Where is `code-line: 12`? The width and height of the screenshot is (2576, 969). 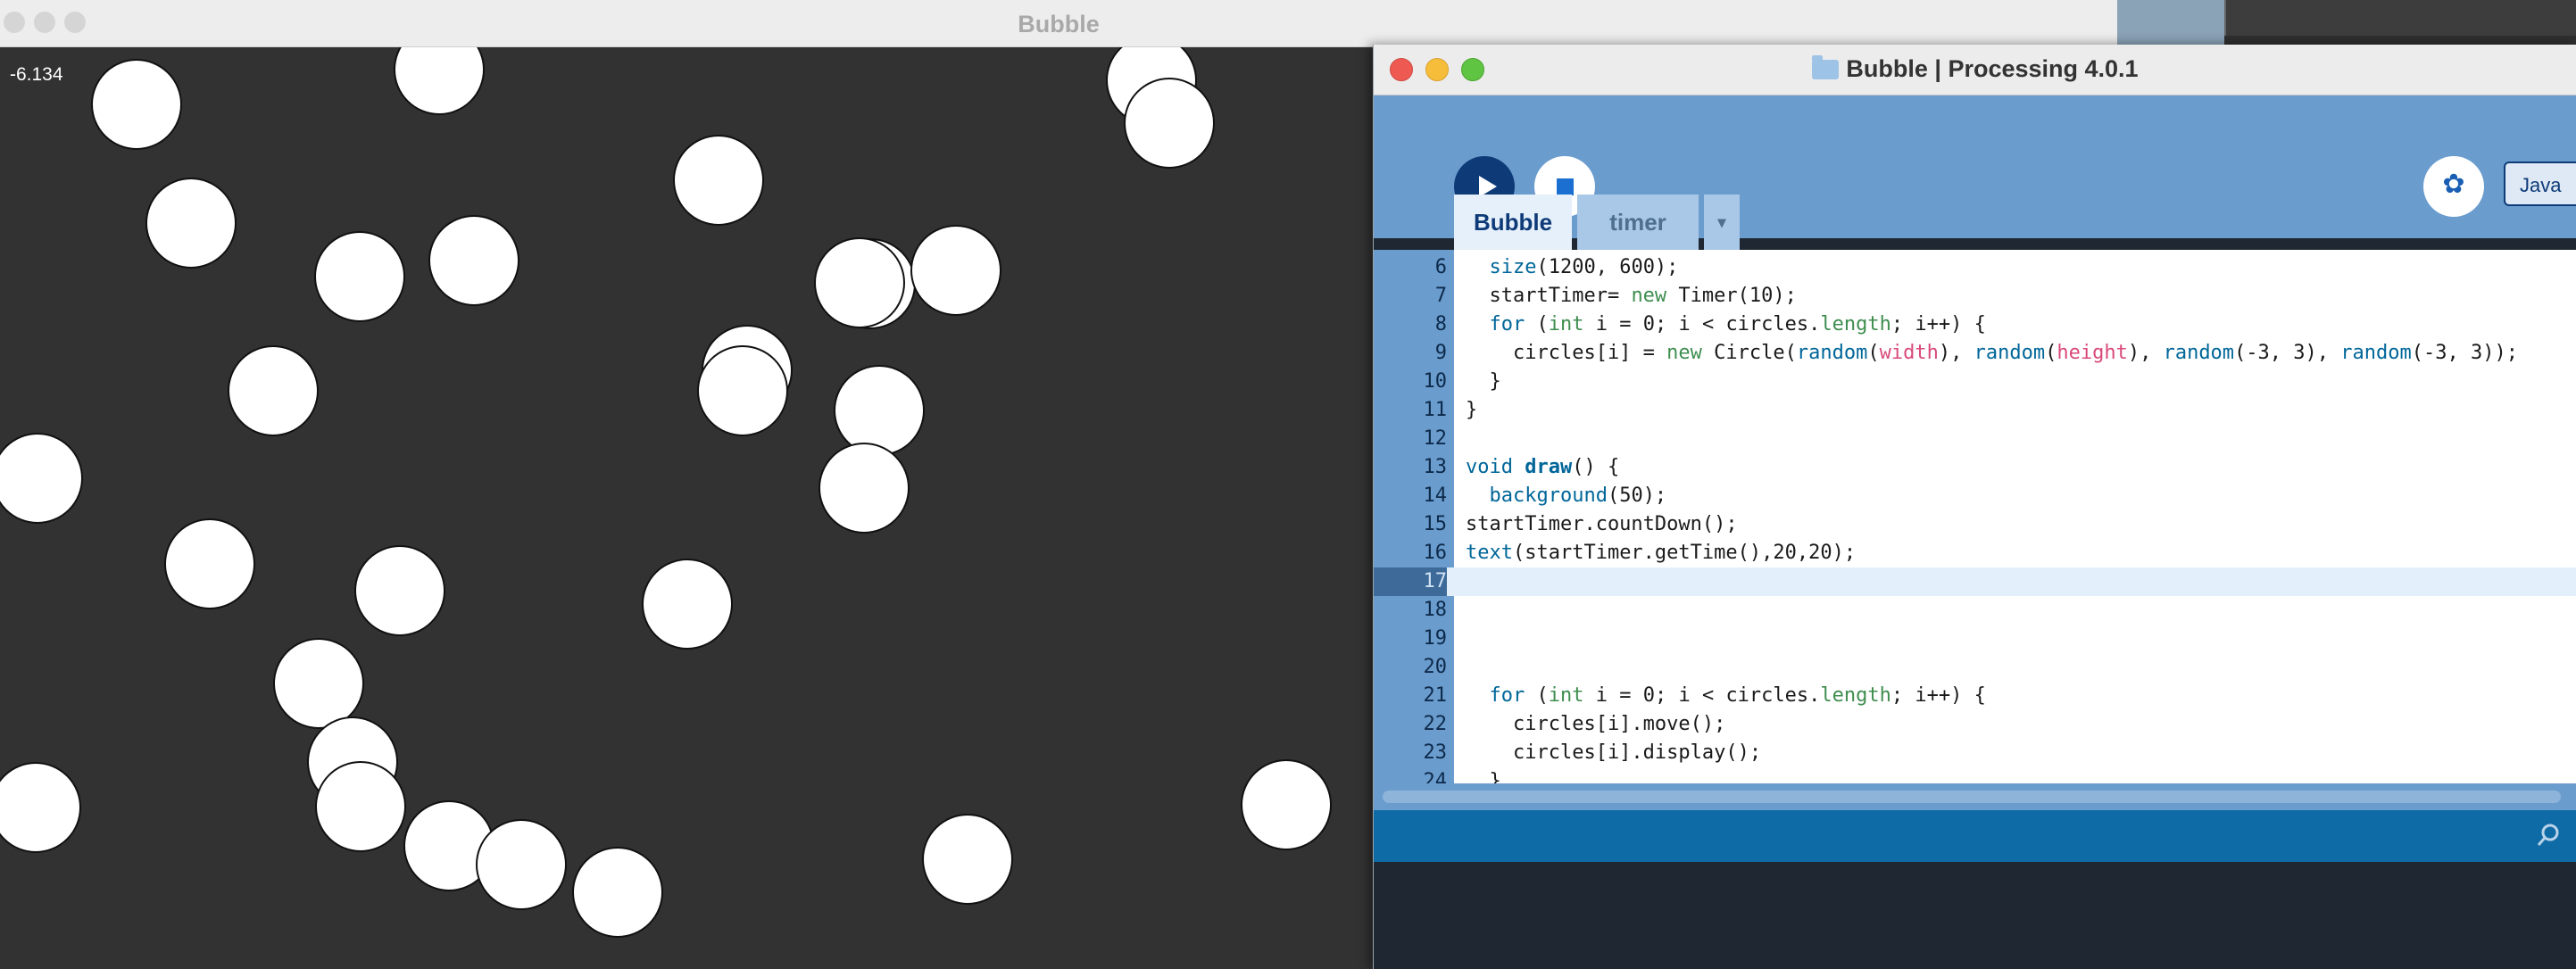
code-line: 12 is located at coordinates (1975, 439).